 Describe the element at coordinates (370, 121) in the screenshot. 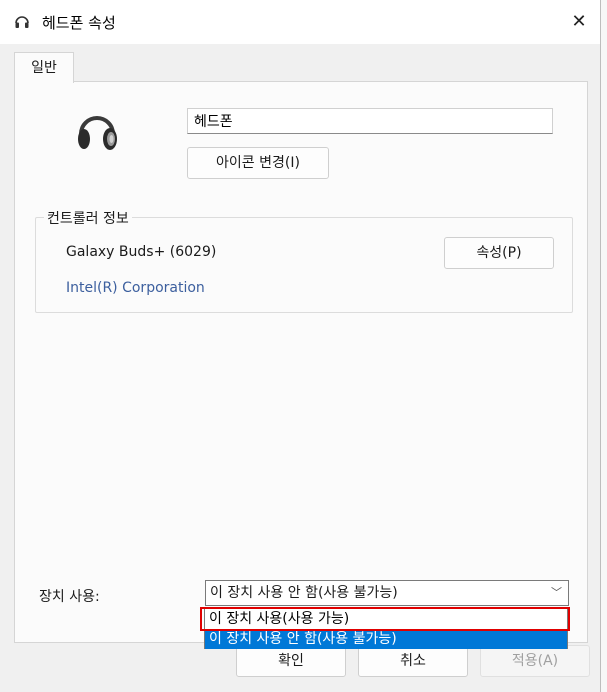

I see `device-name-input` at that location.